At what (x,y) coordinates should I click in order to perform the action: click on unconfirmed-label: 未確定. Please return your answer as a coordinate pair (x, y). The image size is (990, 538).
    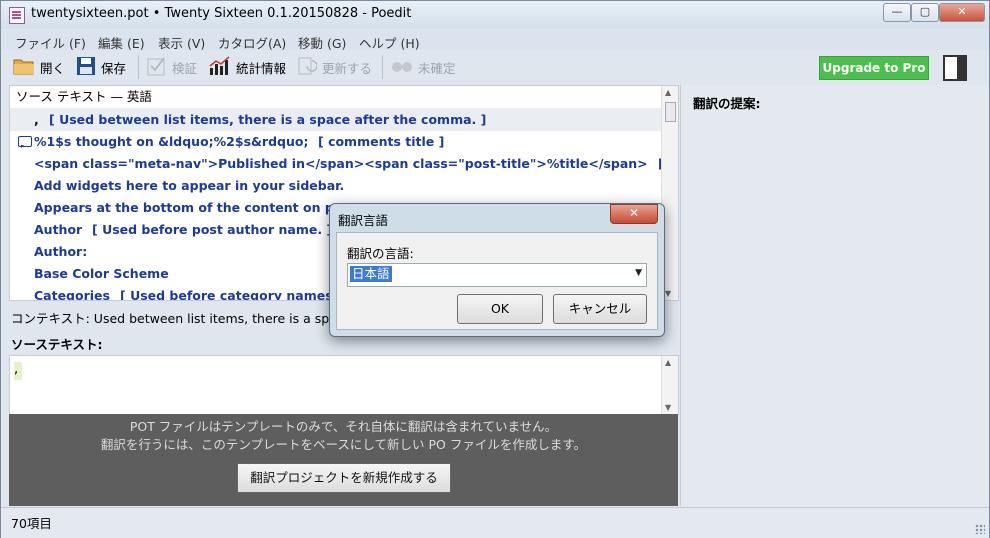
    Looking at the image, I should click on (437, 68).